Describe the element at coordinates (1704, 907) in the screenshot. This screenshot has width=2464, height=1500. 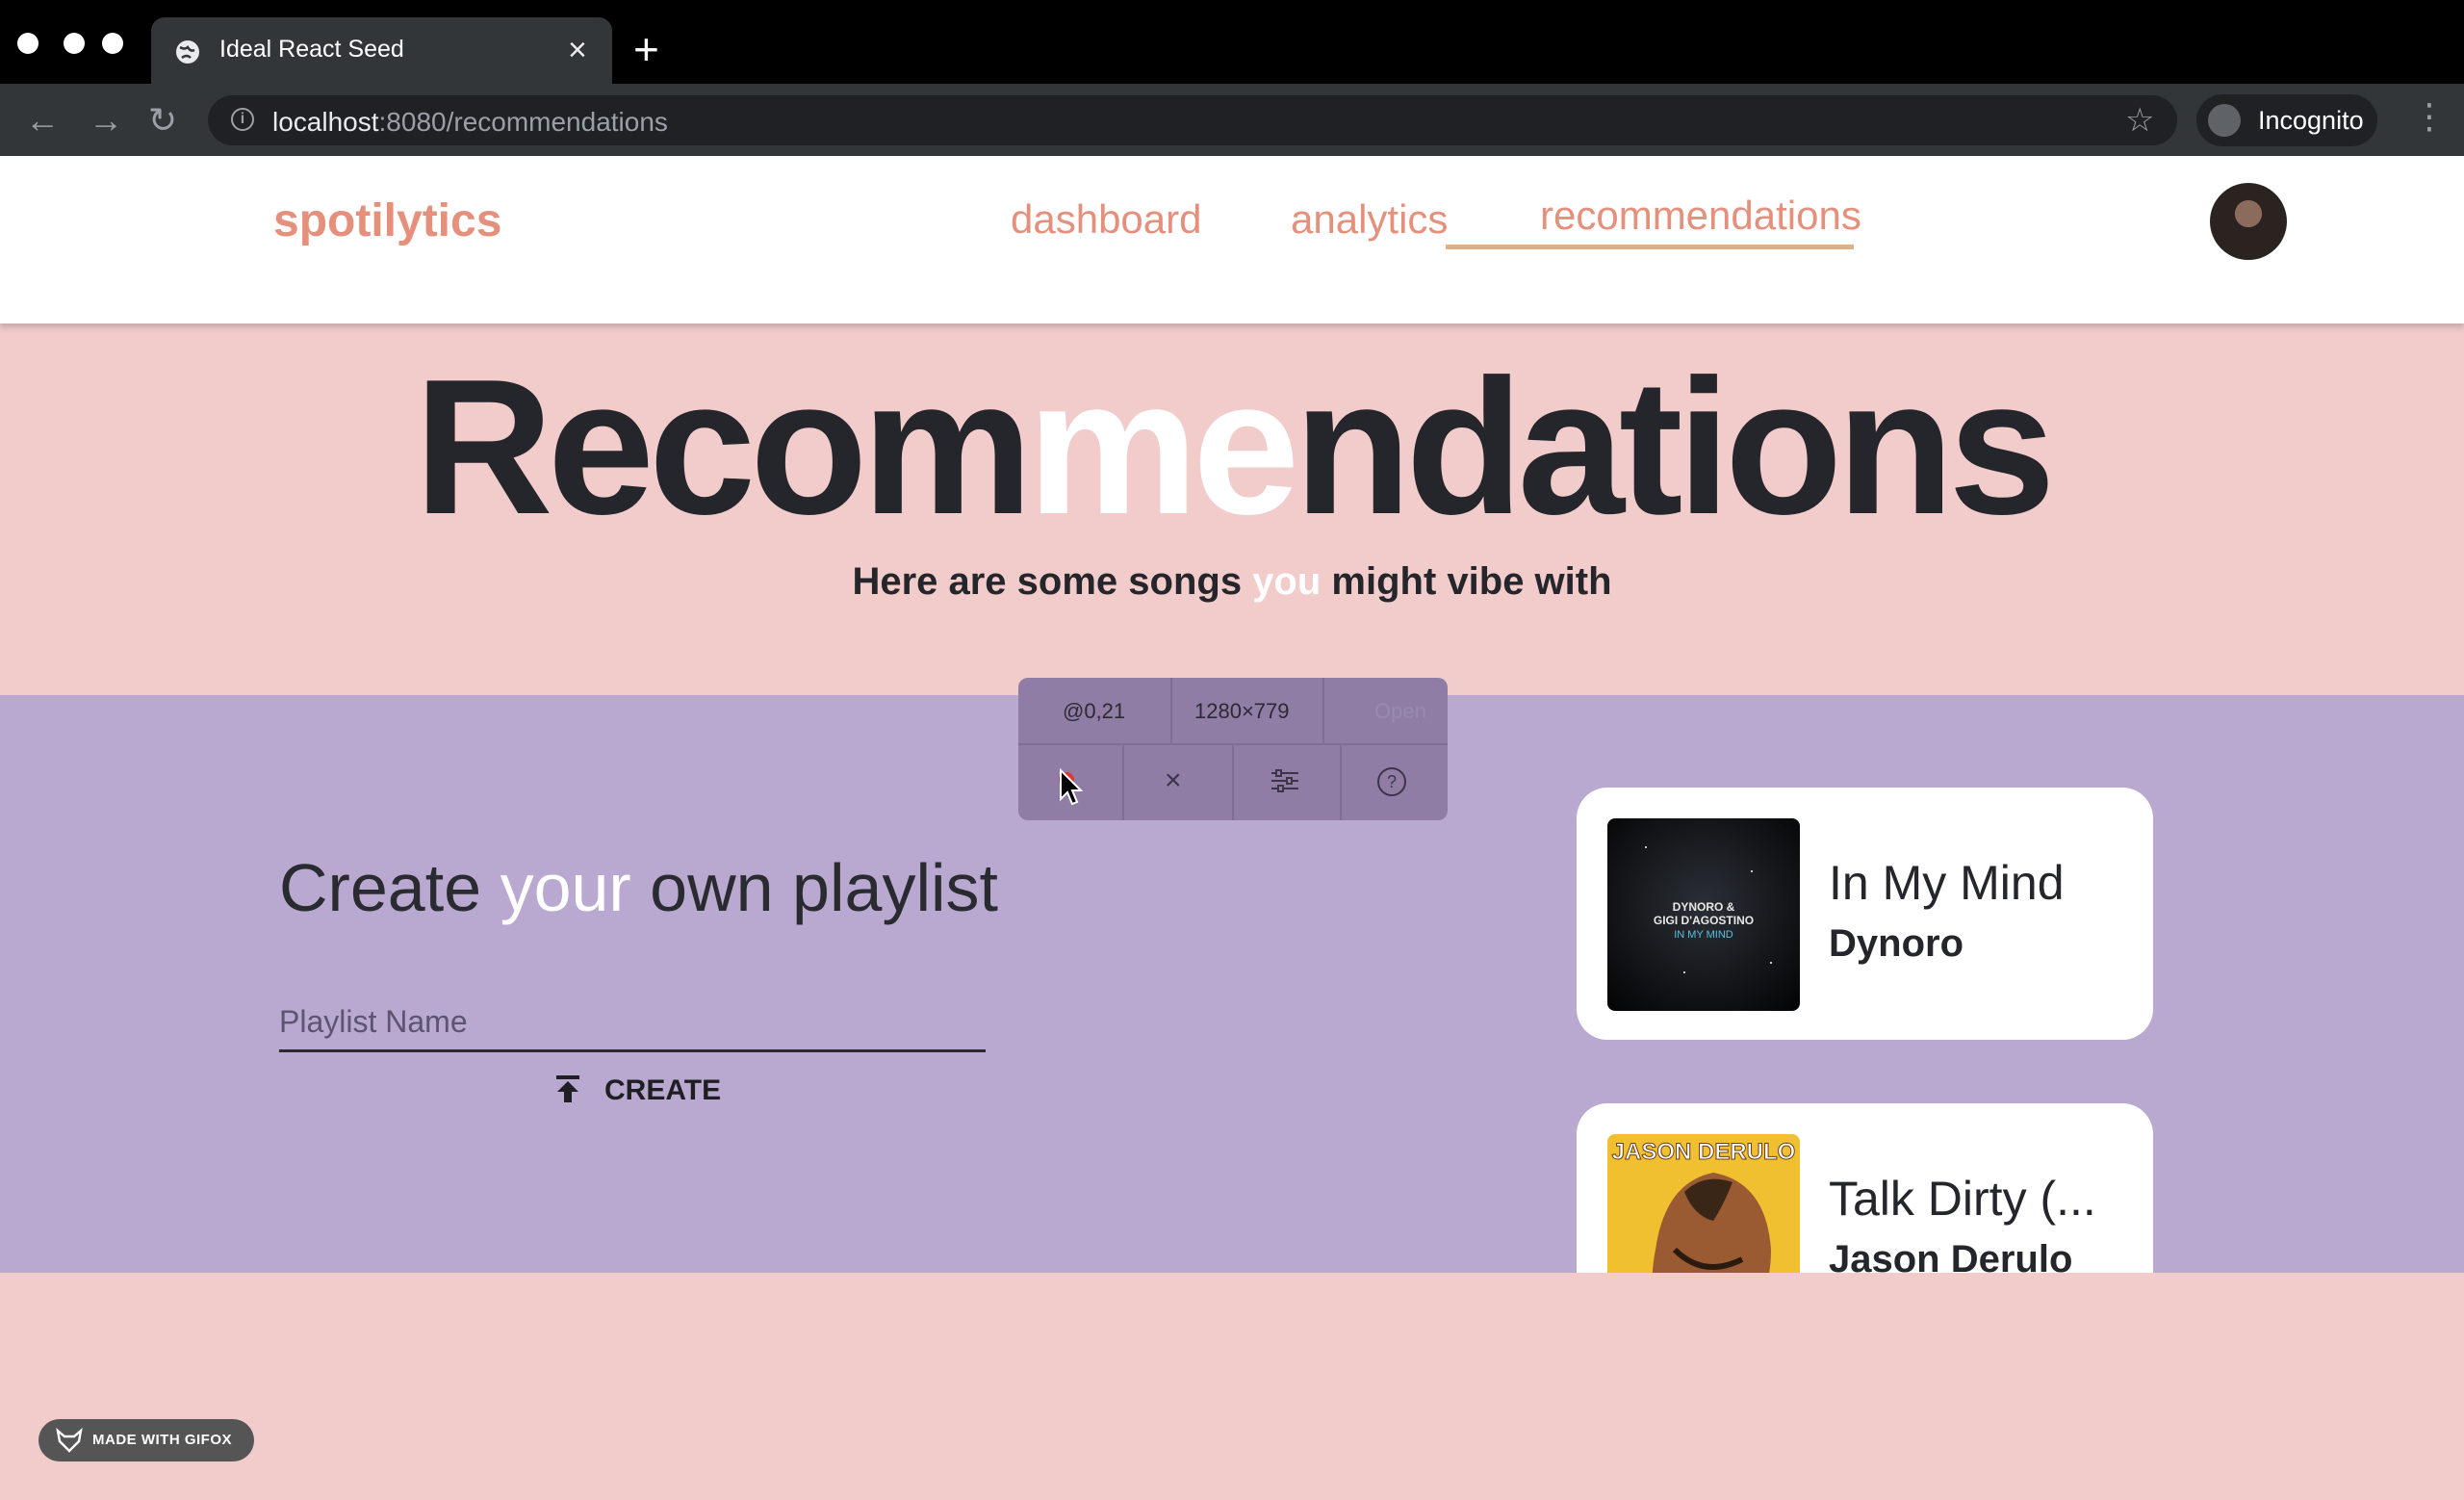
I see `svg-text: DYNORO &` at that location.